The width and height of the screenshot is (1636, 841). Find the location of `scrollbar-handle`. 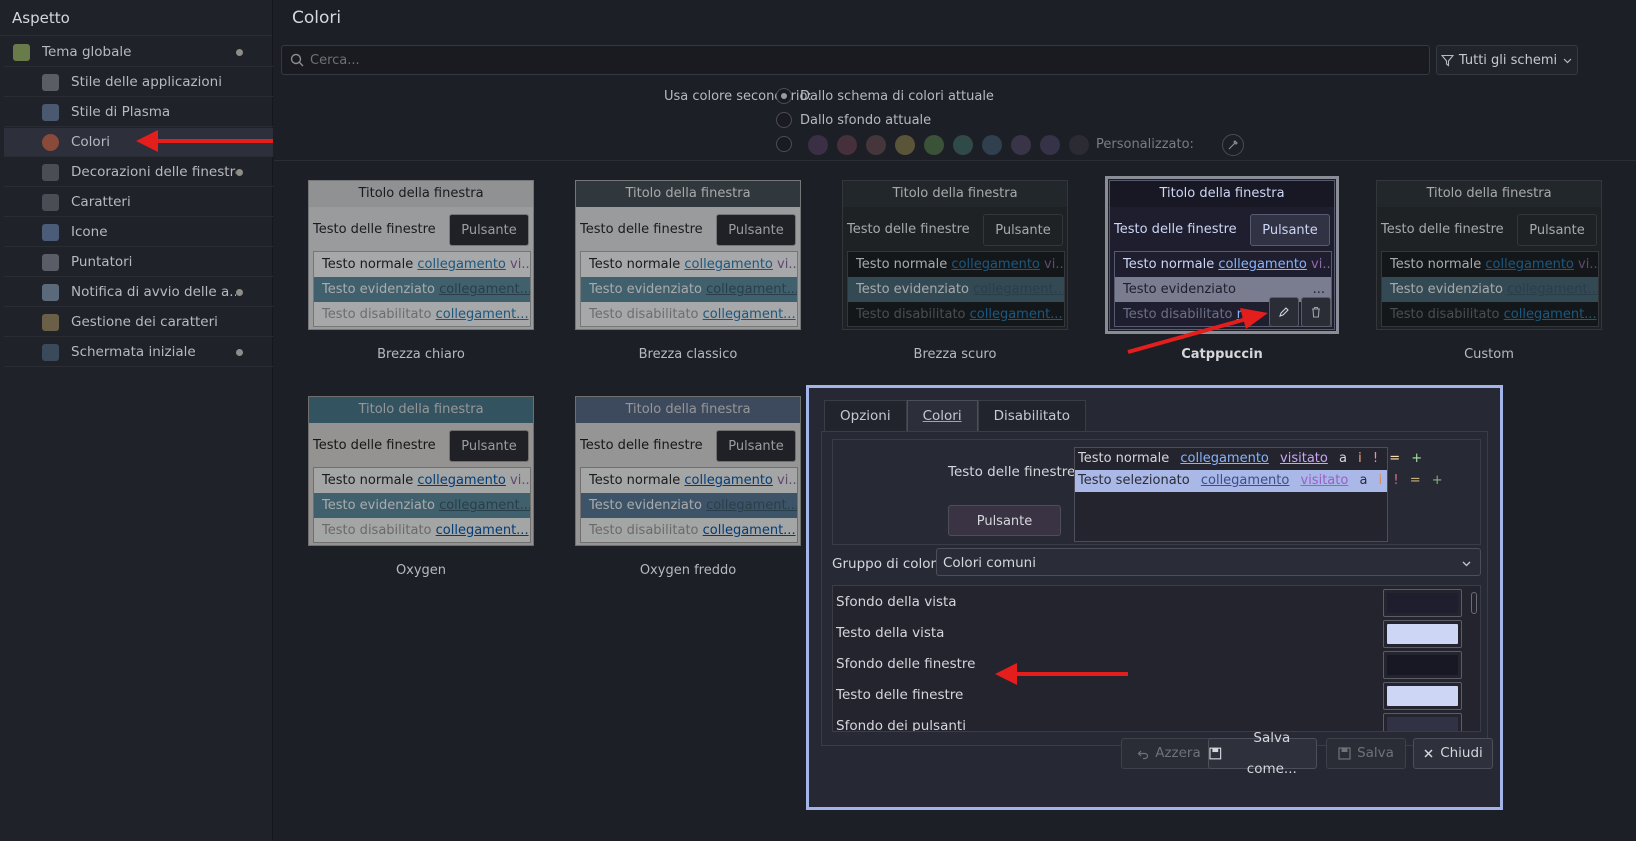

scrollbar-handle is located at coordinates (1474, 603).